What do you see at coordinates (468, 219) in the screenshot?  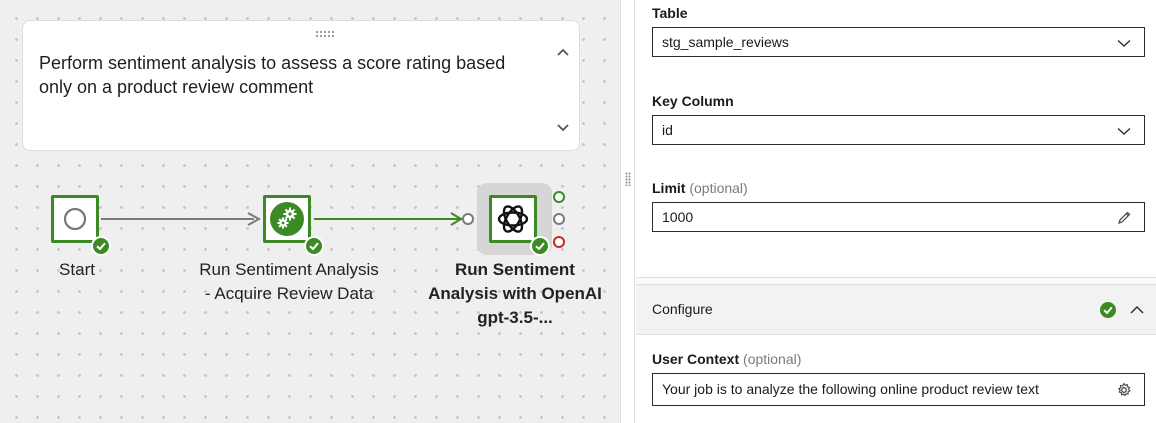 I see `input-port` at bounding box center [468, 219].